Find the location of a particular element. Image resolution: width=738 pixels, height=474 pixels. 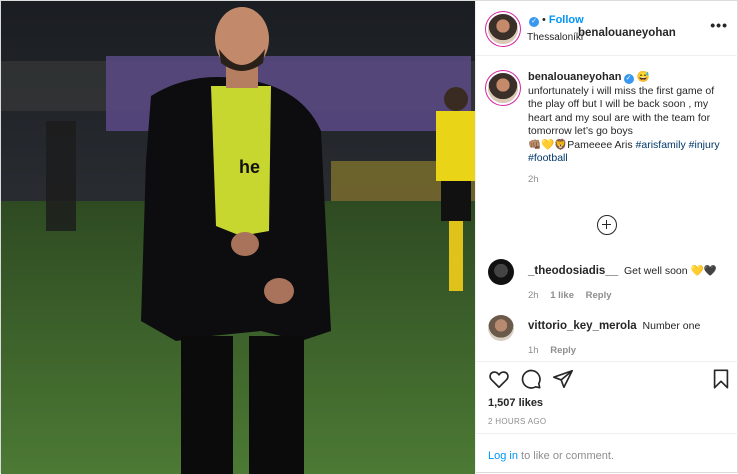

hashtag-link: #injury is located at coordinates (704, 145).